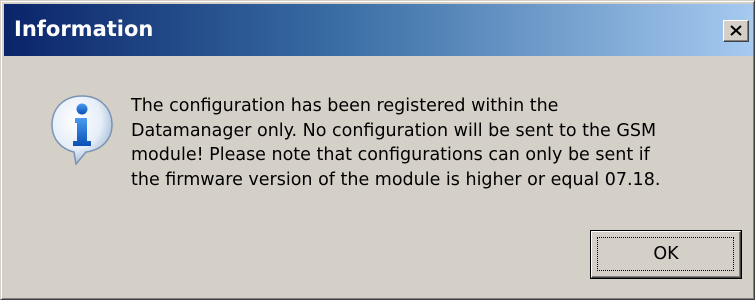 The width and height of the screenshot is (755, 300). I want to click on ok-button-label: OK, so click(666, 254).